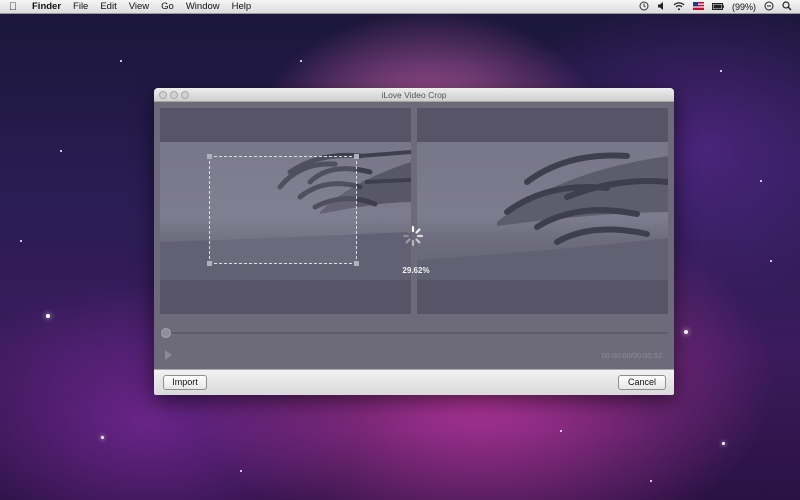 This screenshot has width=800, height=500. Describe the element at coordinates (166, 333) in the screenshot. I see `seek-knob` at that location.